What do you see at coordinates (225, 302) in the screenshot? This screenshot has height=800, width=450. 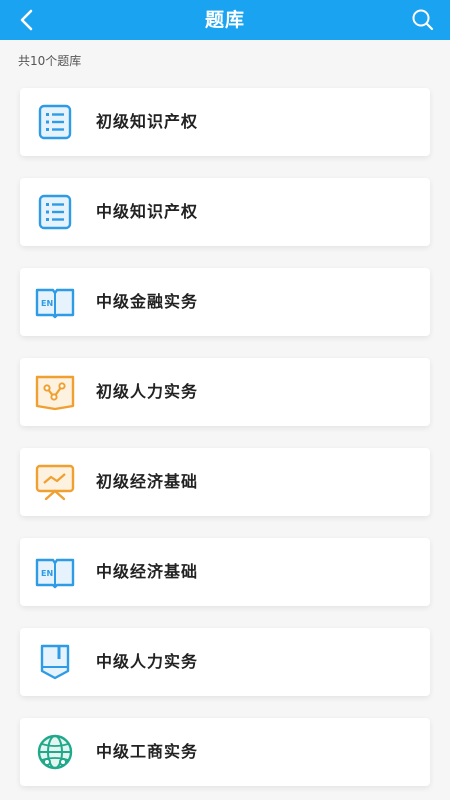 I see `list-item: EN 中级金融实务` at bounding box center [225, 302].